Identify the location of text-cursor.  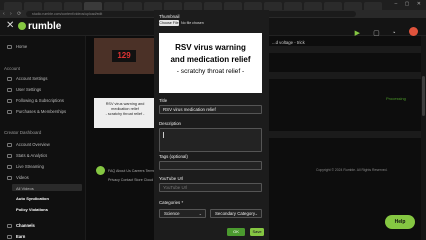
(163, 135).